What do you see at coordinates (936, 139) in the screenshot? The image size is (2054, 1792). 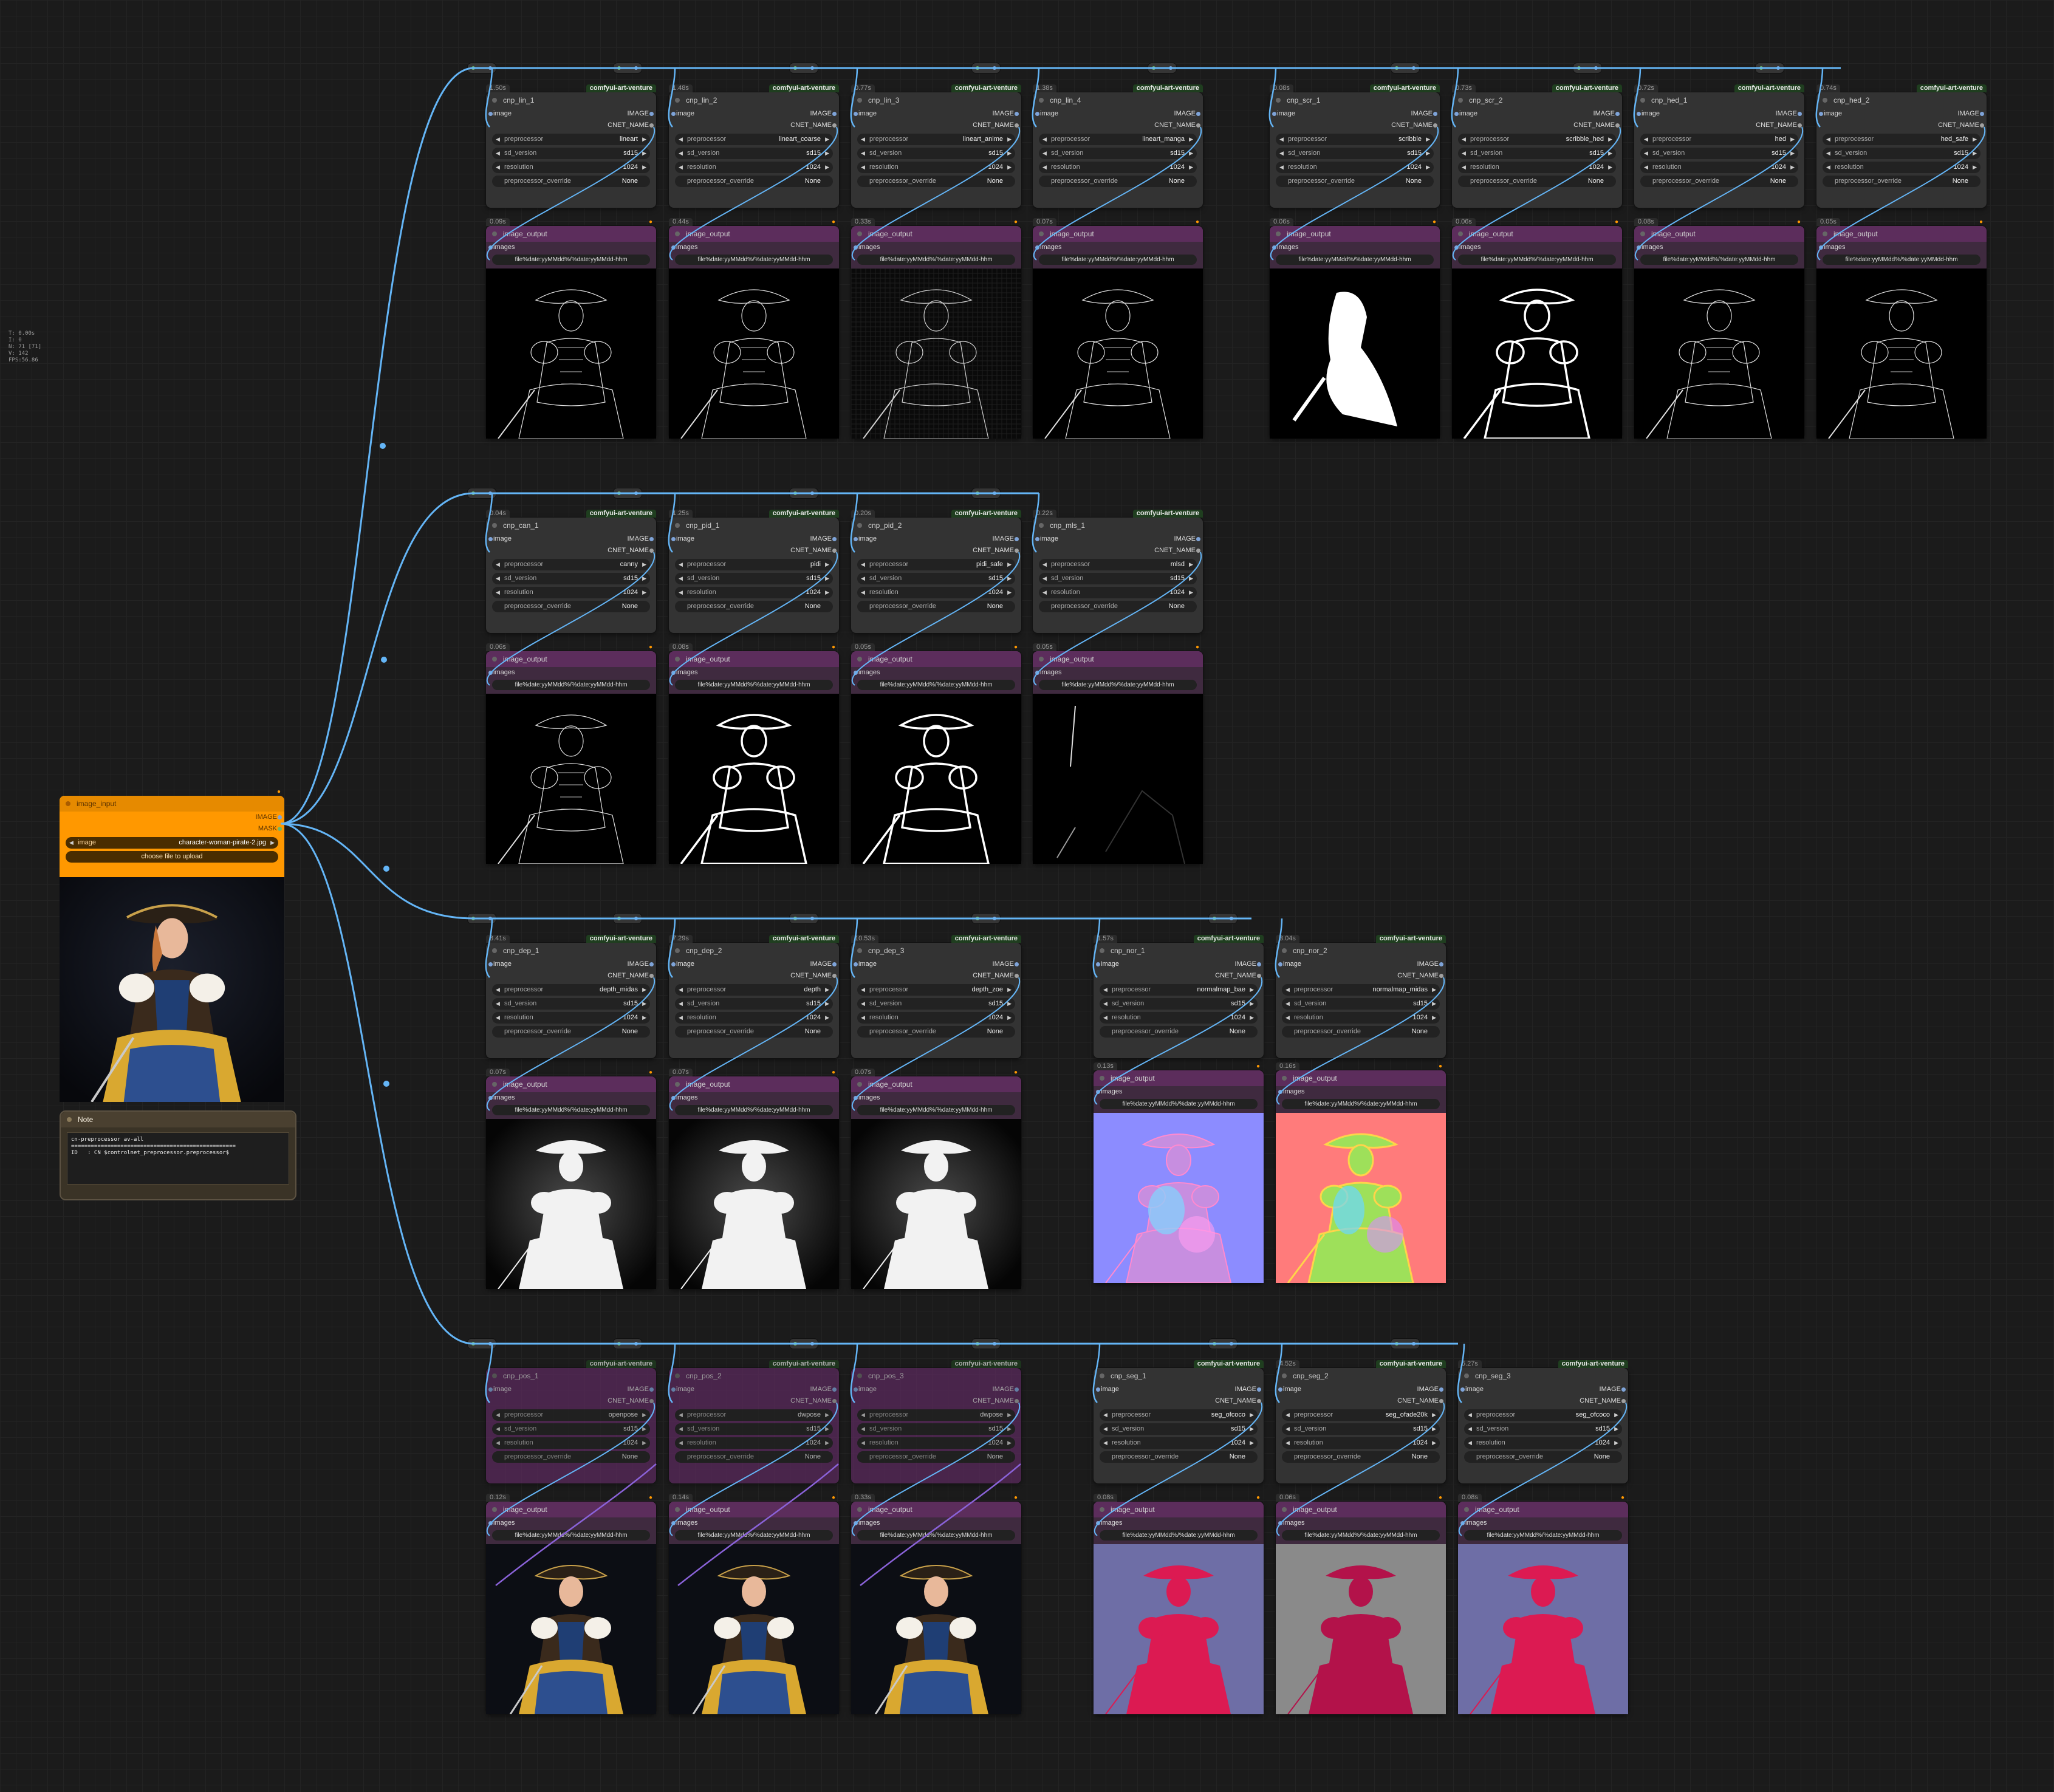 I see `preprocessor-widget: preprocessor lineart_anime` at bounding box center [936, 139].